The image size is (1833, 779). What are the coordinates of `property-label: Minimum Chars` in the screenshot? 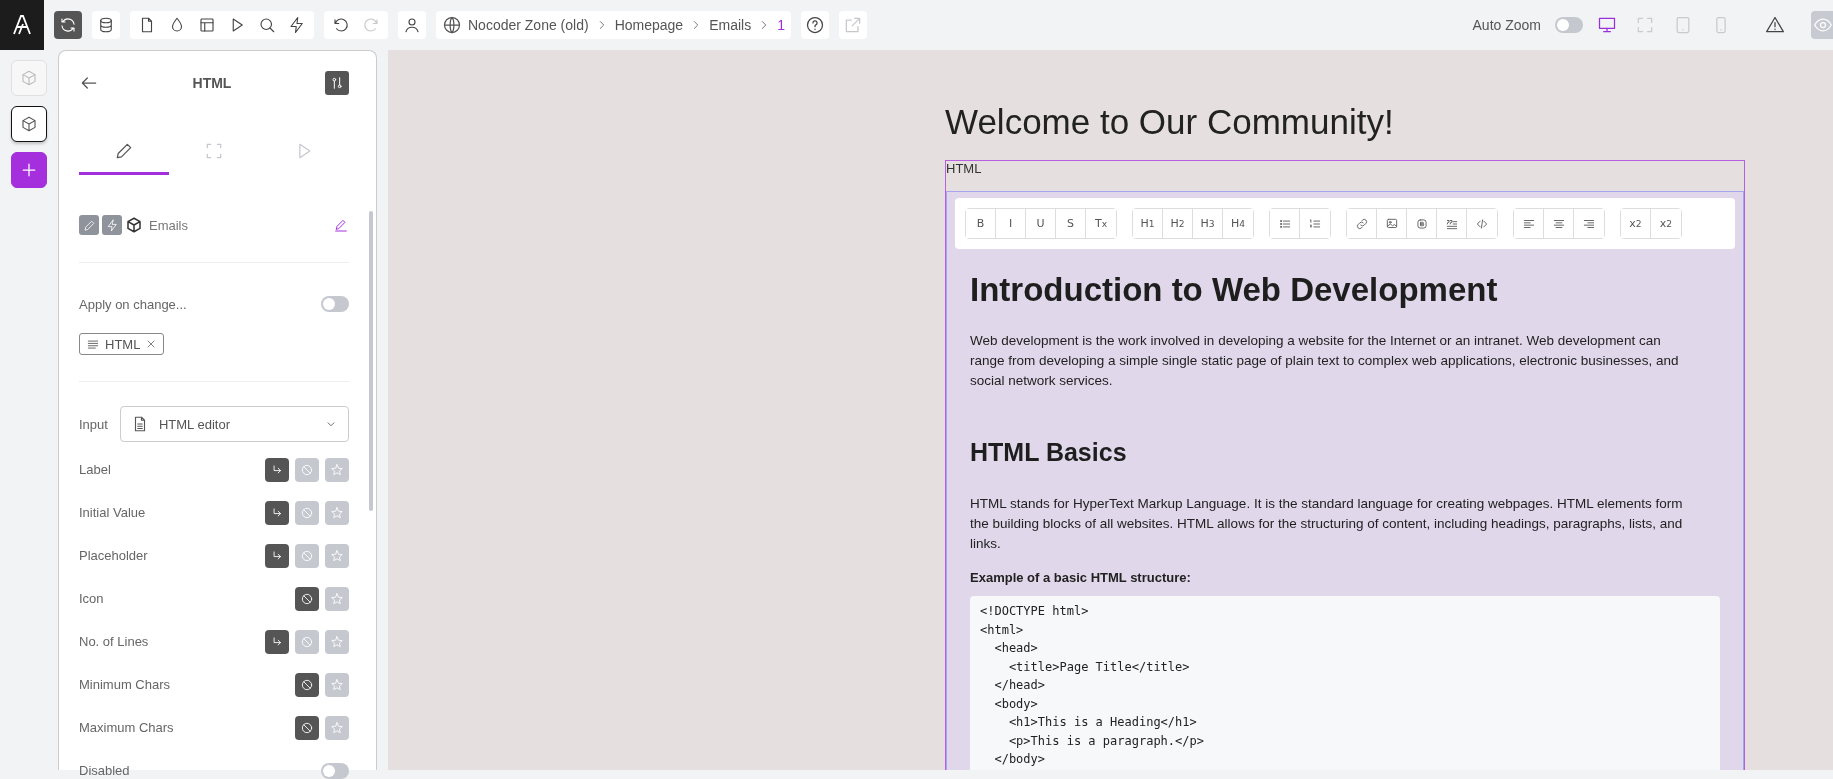 It's located at (124, 684).